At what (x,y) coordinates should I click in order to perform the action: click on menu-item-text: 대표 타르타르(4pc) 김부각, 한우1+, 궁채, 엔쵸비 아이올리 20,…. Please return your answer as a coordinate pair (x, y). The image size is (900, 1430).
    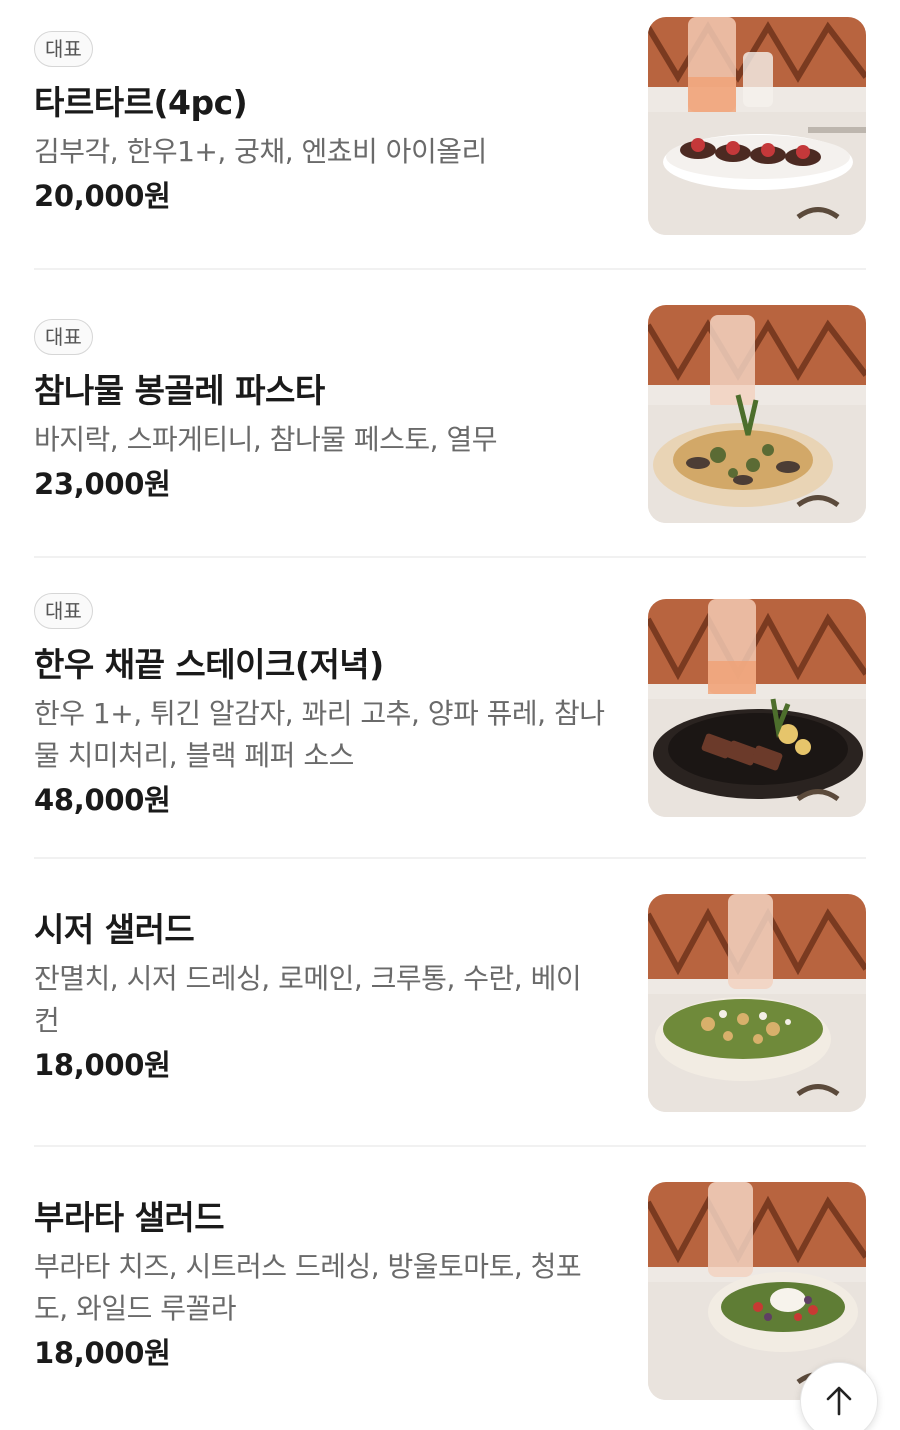
    Looking at the image, I should click on (329, 124).